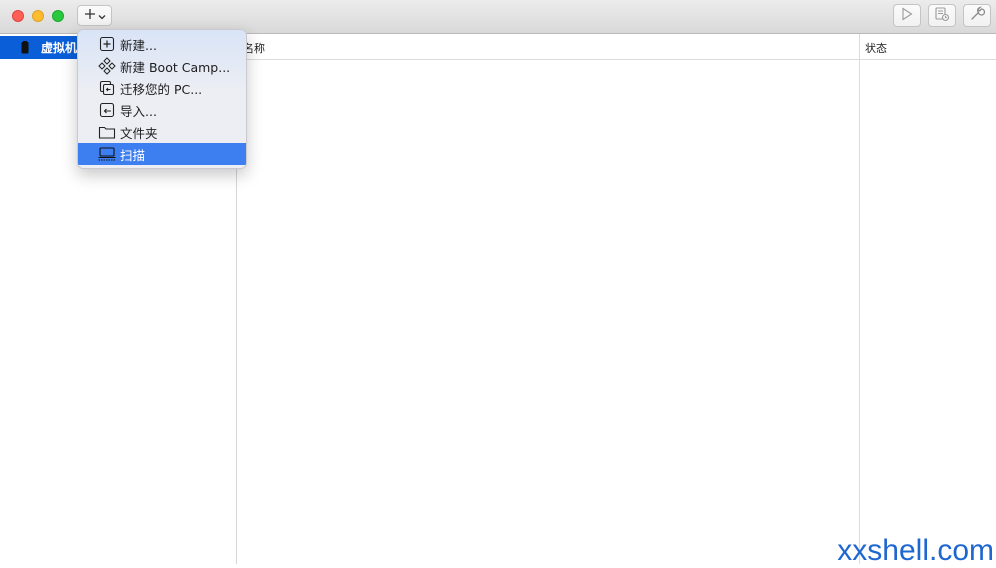  Describe the element at coordinates (107, 154) in the screenshot. I see `scan-icon` at that location.